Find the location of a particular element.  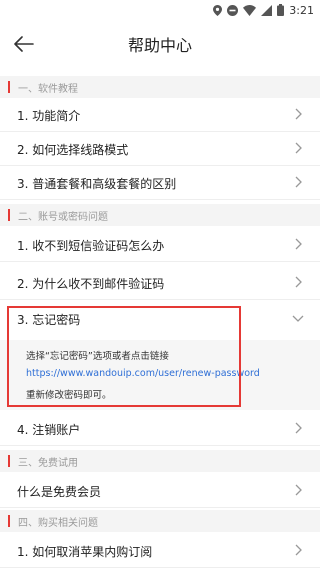

faq-row-label: 1. 如何取消苹果内购订阅 is located at coordinates (85, 552).